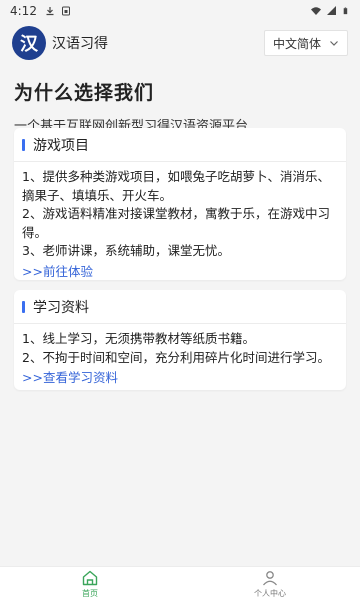  What do you see at coordinates (84, 93) in the screenshot?
I see `hero-title: 为什么选择我们` at bounding box center [84, 93].